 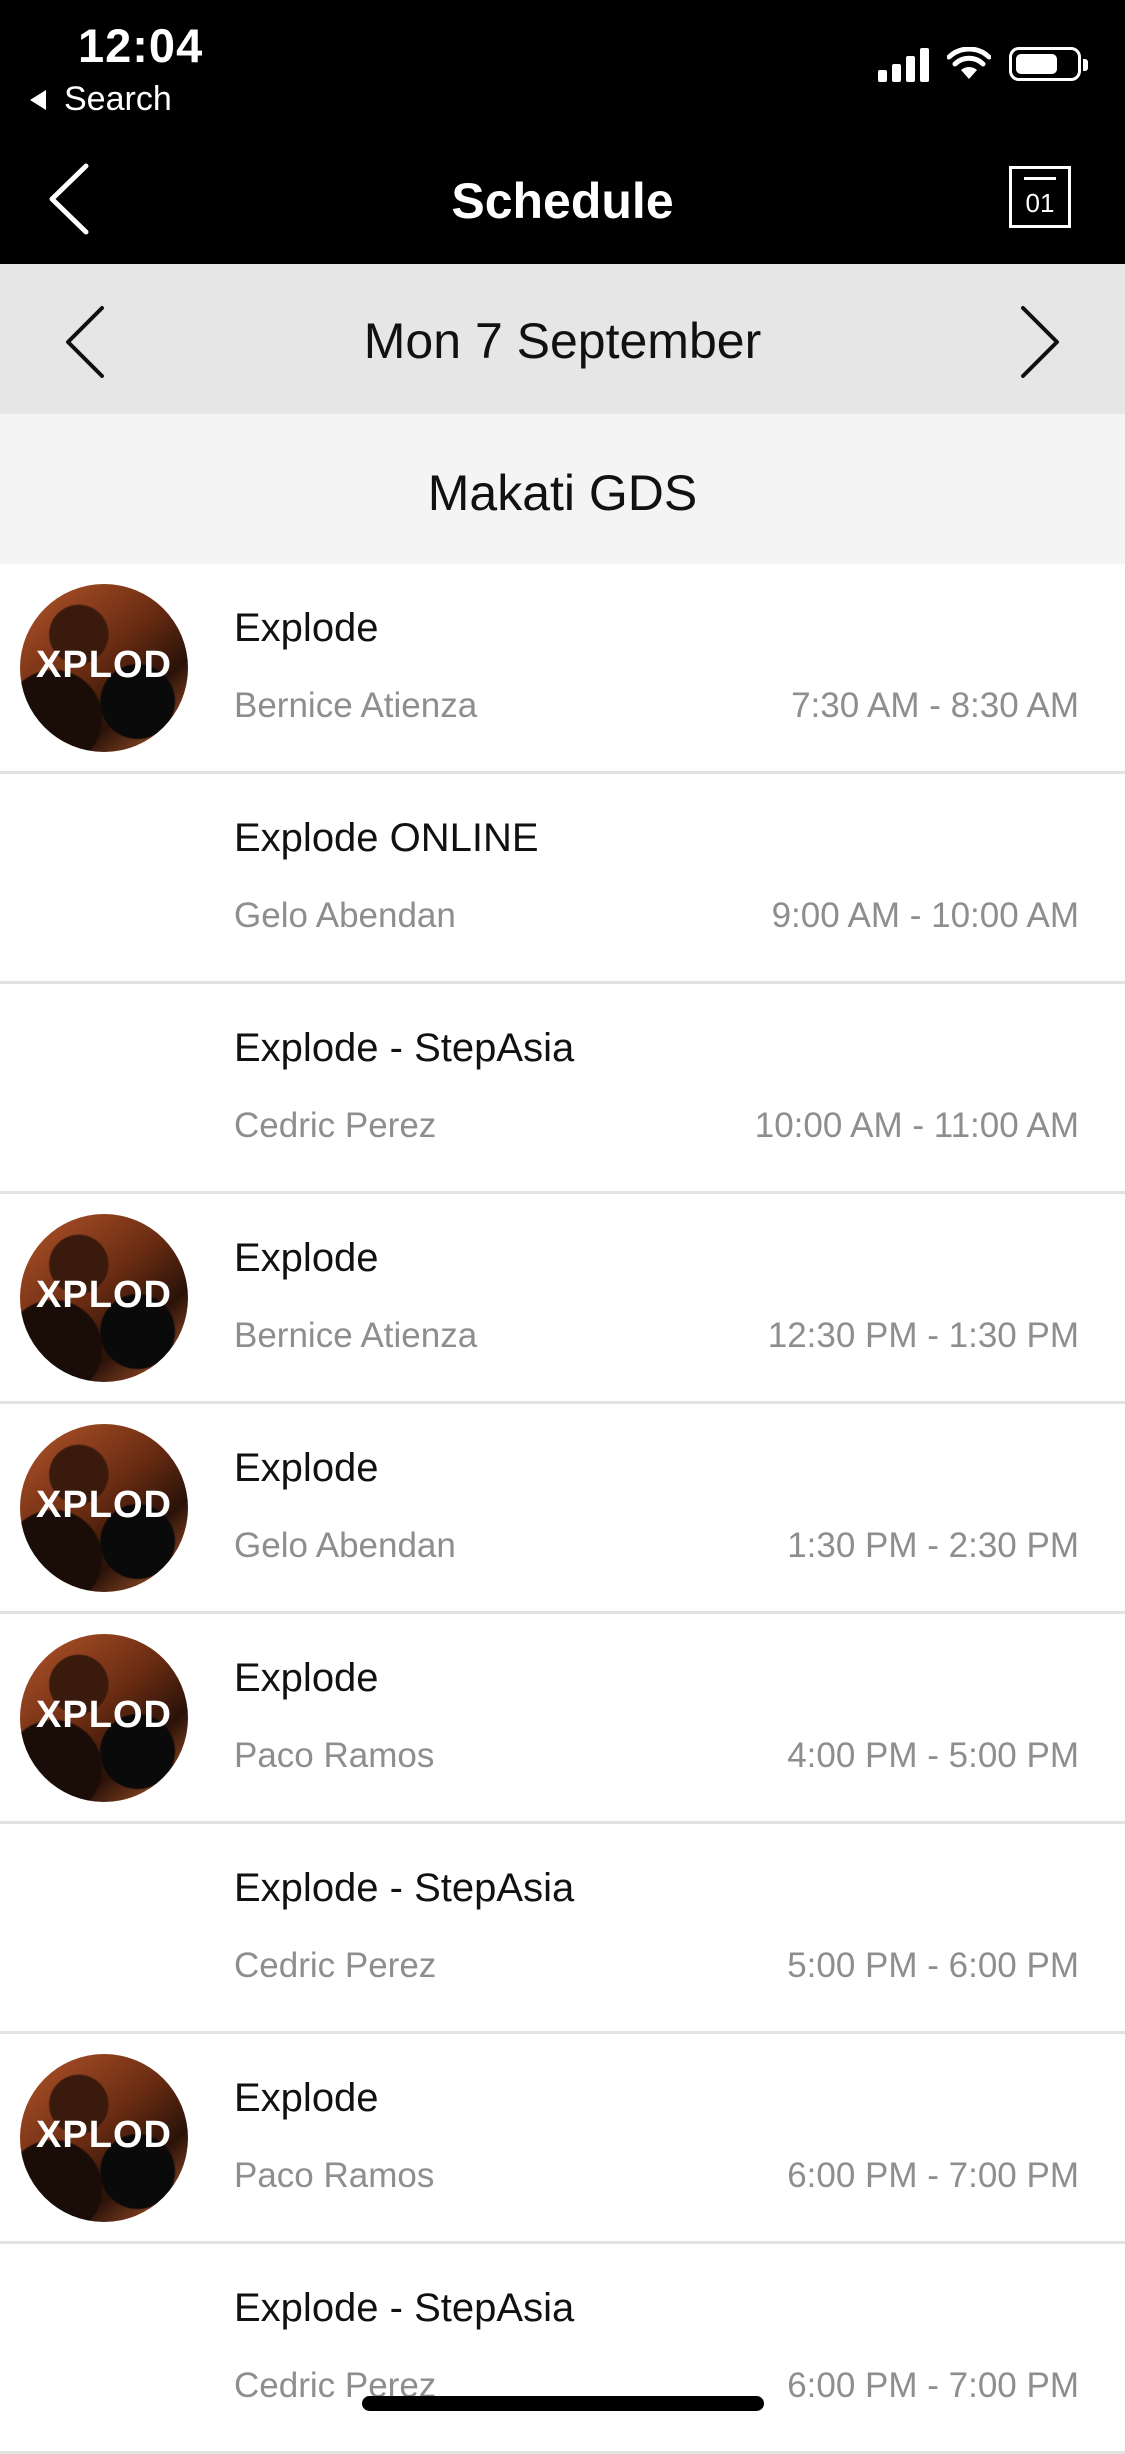 I want to click on class-row: XPLOD Explode Paco Ramos 4:00 PM - 5:00 PM, so click(x=562, y=1719).